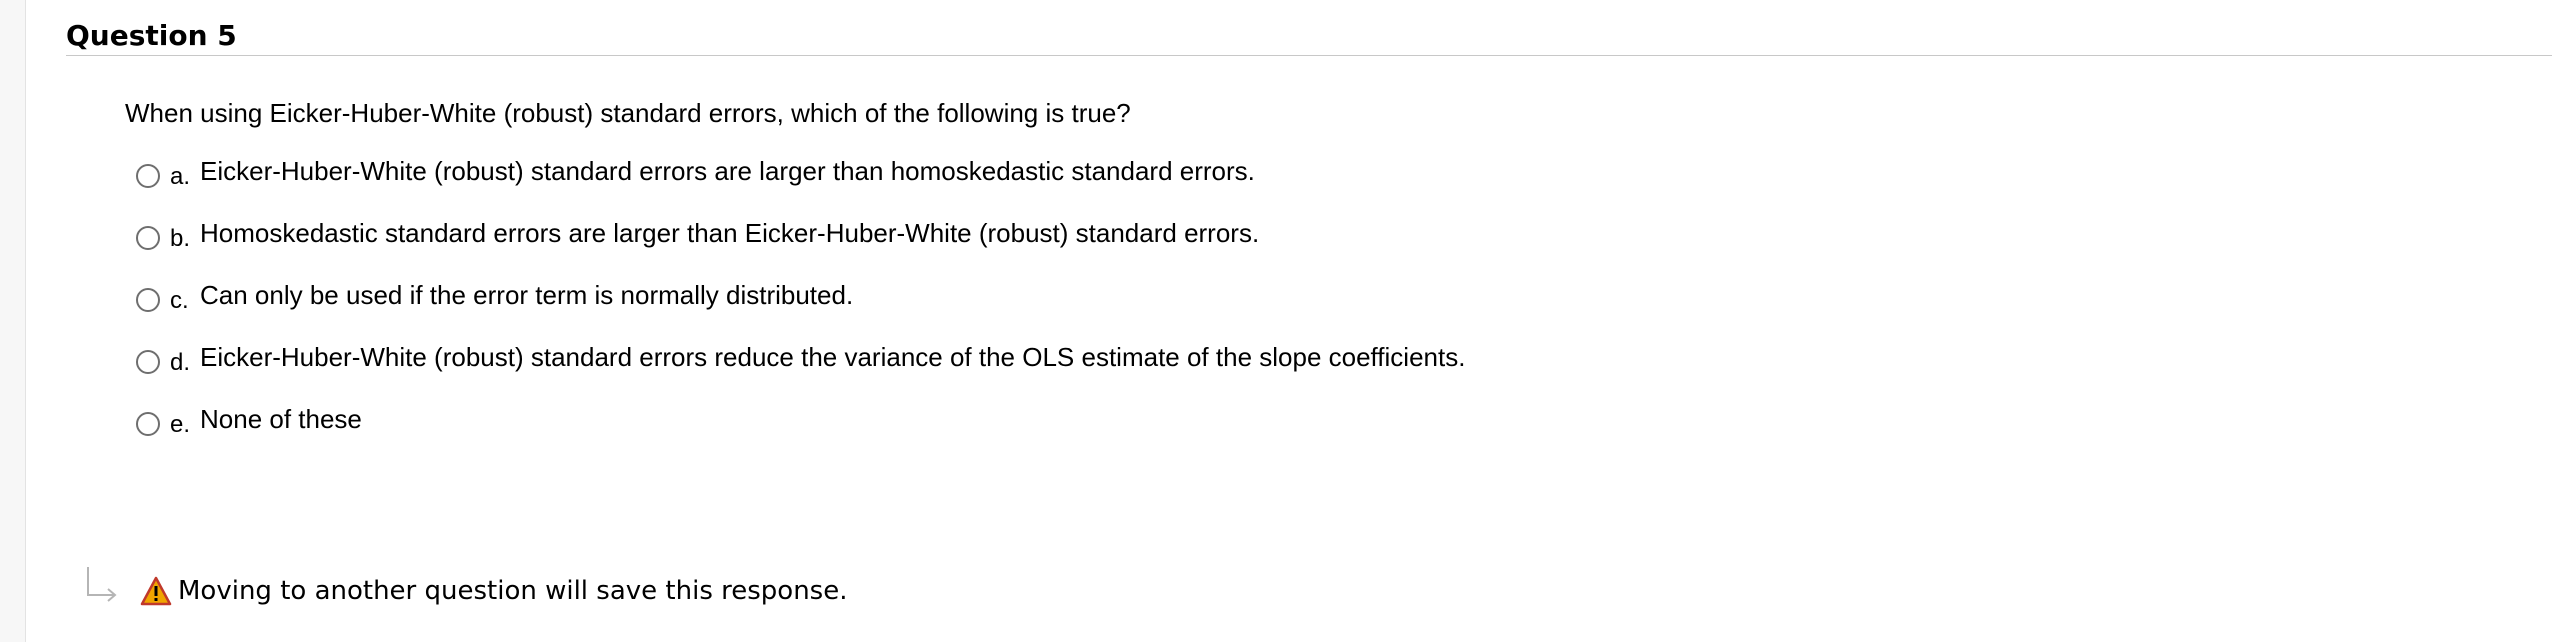  Describe the element at coordinates (180, 424) in the screenshot. I see `option-letter: e.` at that location.